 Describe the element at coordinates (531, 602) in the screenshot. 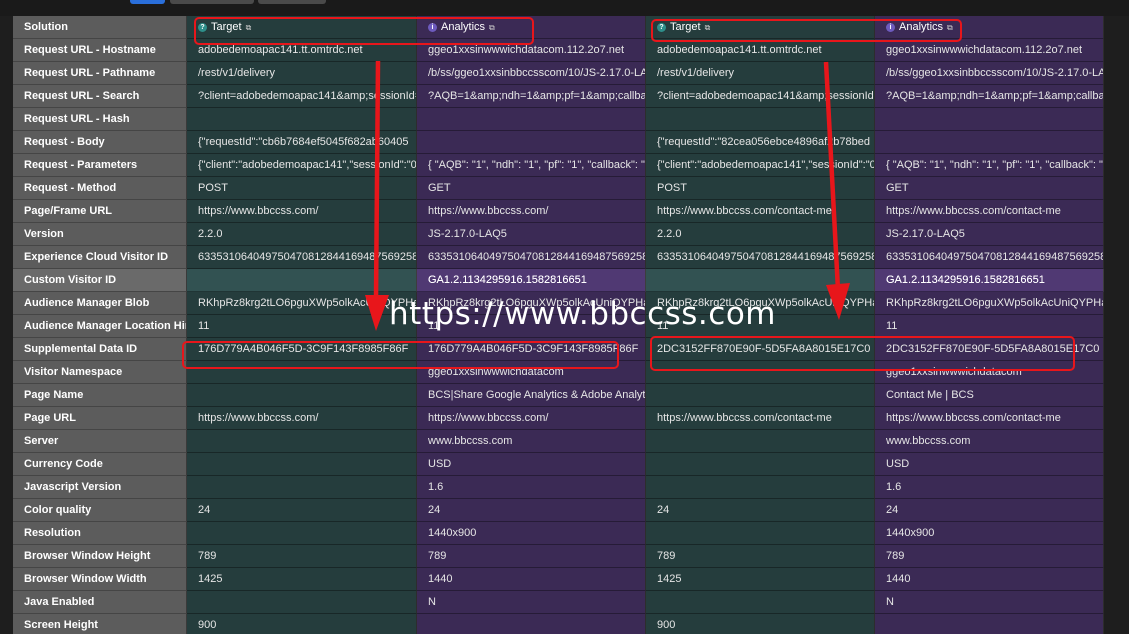

I see `table-cell: N` at that location.